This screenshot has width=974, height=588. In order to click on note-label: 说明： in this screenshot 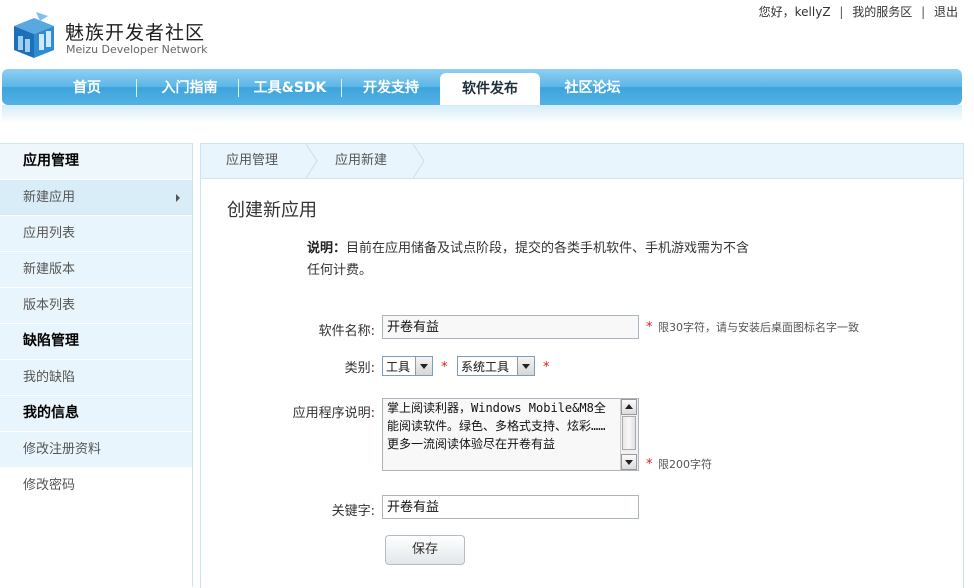, I will do `click(327, 248)`.